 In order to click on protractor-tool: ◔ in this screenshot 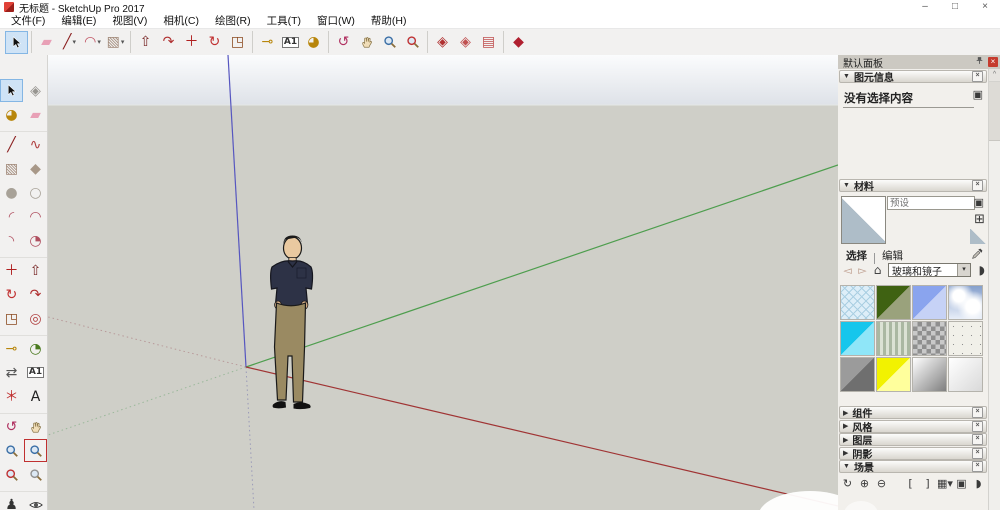, I will do `click(35, 348)`.